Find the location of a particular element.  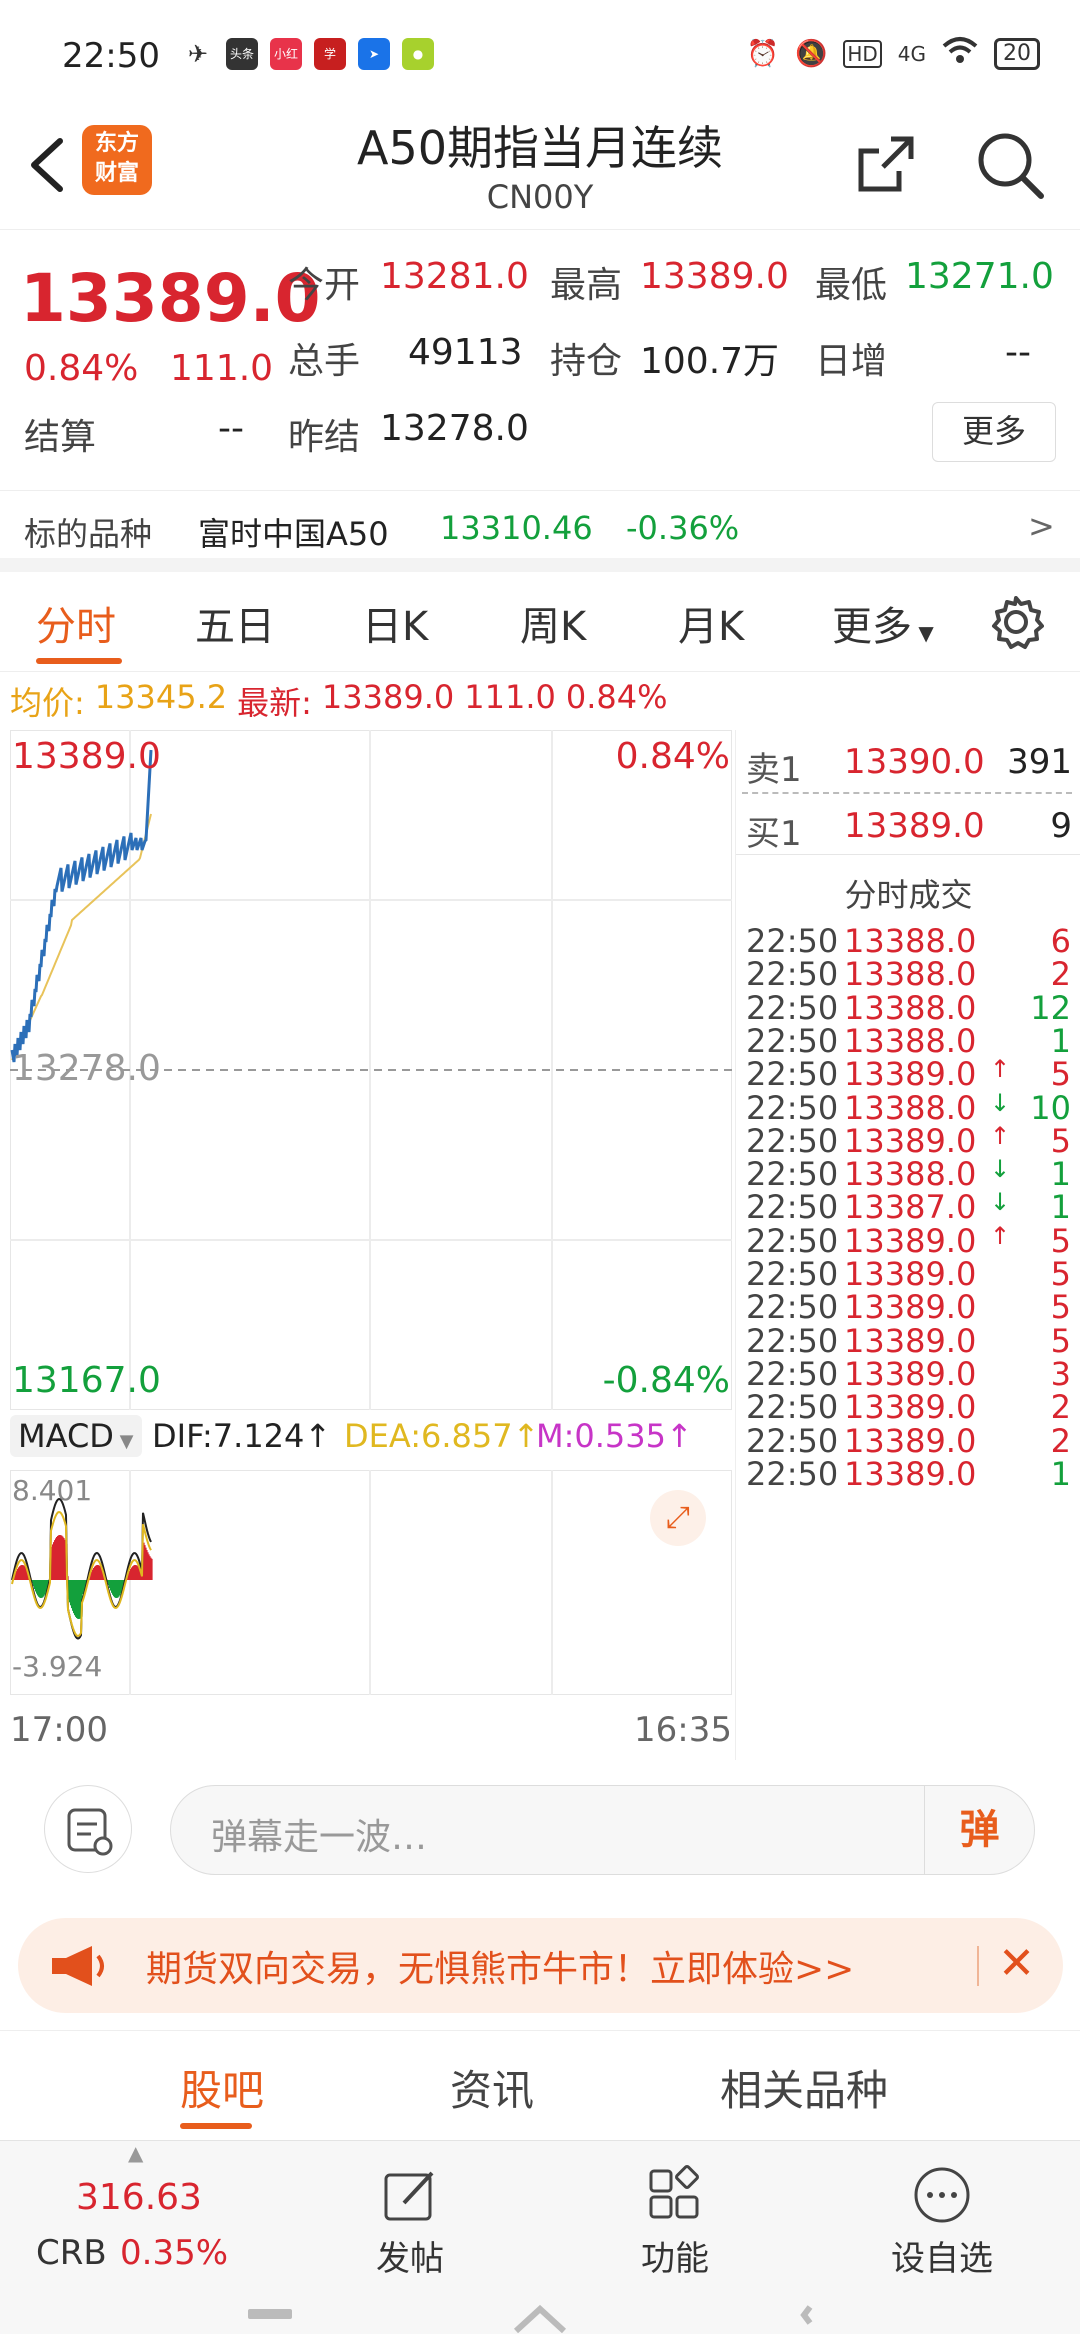

battery-indicator: 20 is located at coordinates (1017, 53).